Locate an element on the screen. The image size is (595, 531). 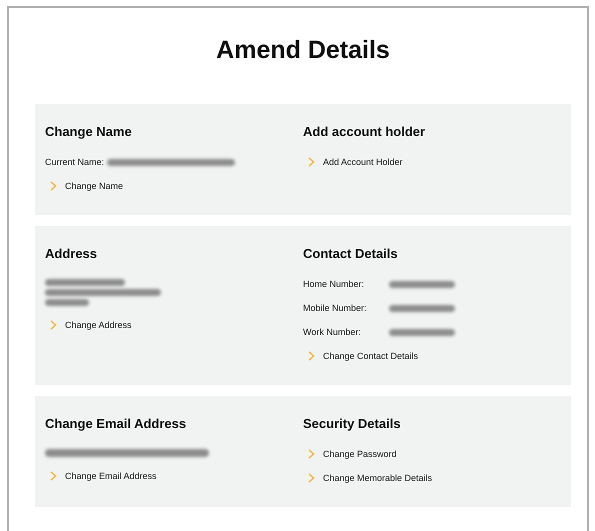
link: Change Name is located at coordinates (84, 186).